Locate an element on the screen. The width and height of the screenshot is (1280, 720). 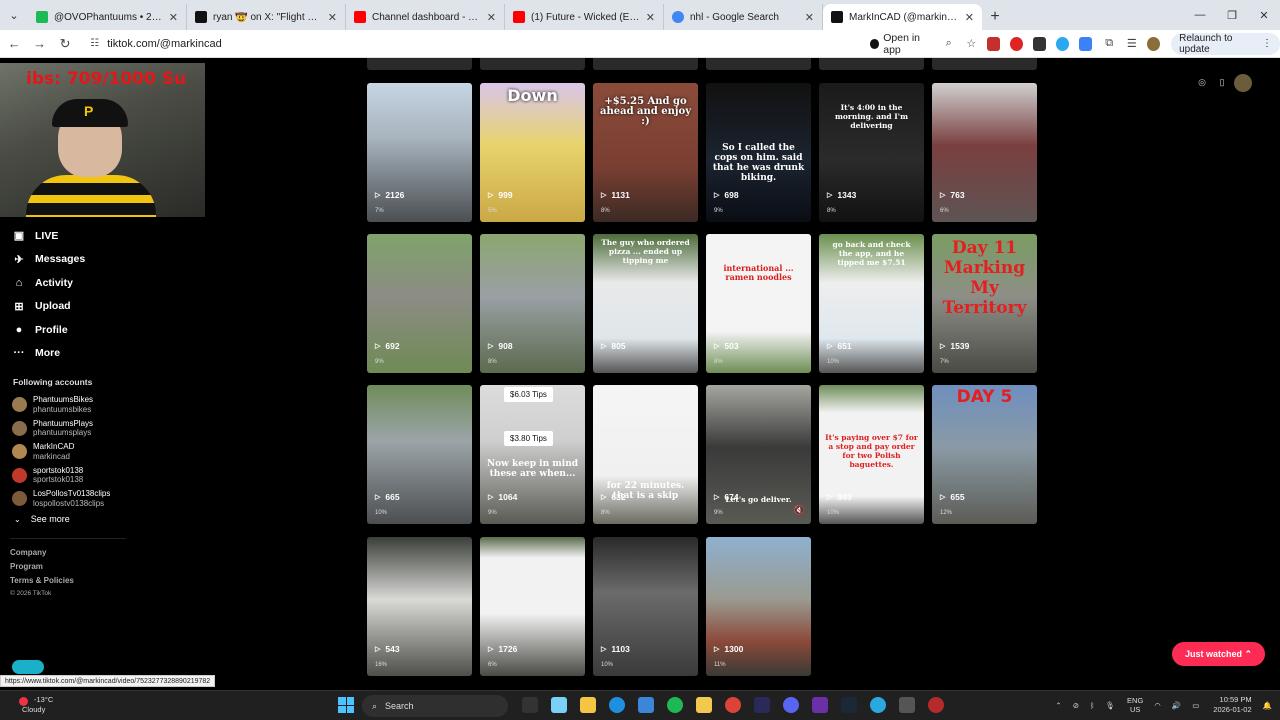
browser-tab-active: MarkInCAD (@markincad) | Tik✕ is located at coordinates (902, 17).